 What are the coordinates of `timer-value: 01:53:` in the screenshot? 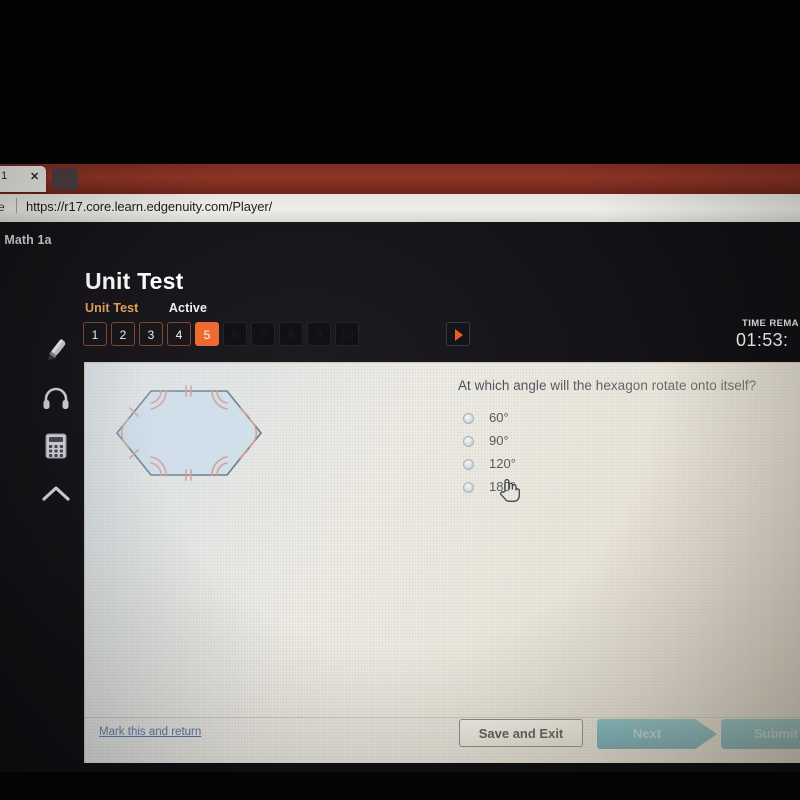 It's located at (762, 340).